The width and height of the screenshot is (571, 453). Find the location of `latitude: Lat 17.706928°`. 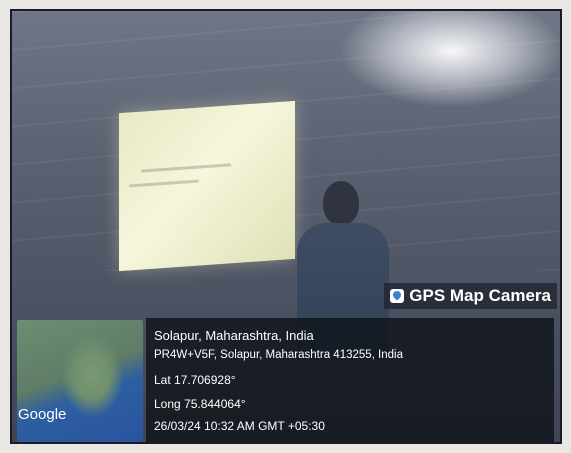

latitude: Lat 17.706928° is located at coordinates (195, 380).